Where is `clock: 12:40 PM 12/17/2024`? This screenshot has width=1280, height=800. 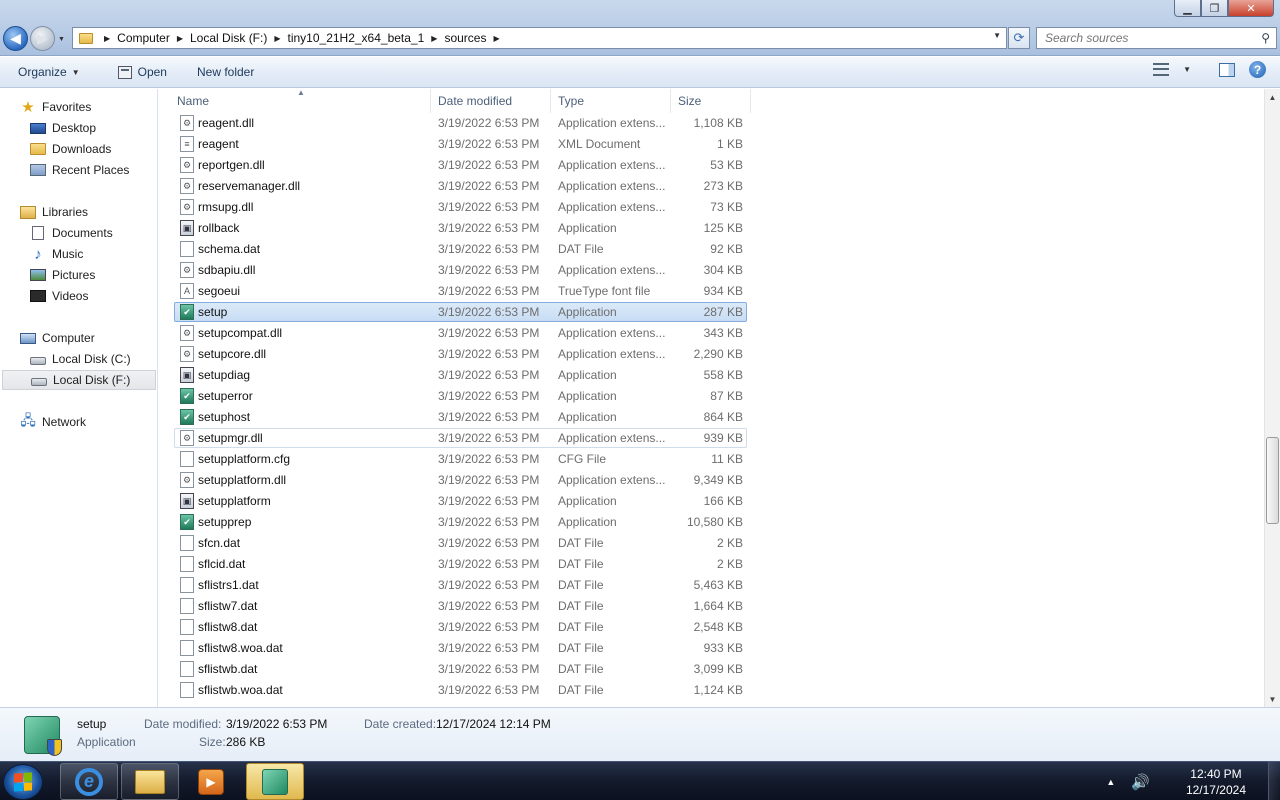 clock: 12:40 PM 12/17/2024 is located at coordinates (1216, 782).